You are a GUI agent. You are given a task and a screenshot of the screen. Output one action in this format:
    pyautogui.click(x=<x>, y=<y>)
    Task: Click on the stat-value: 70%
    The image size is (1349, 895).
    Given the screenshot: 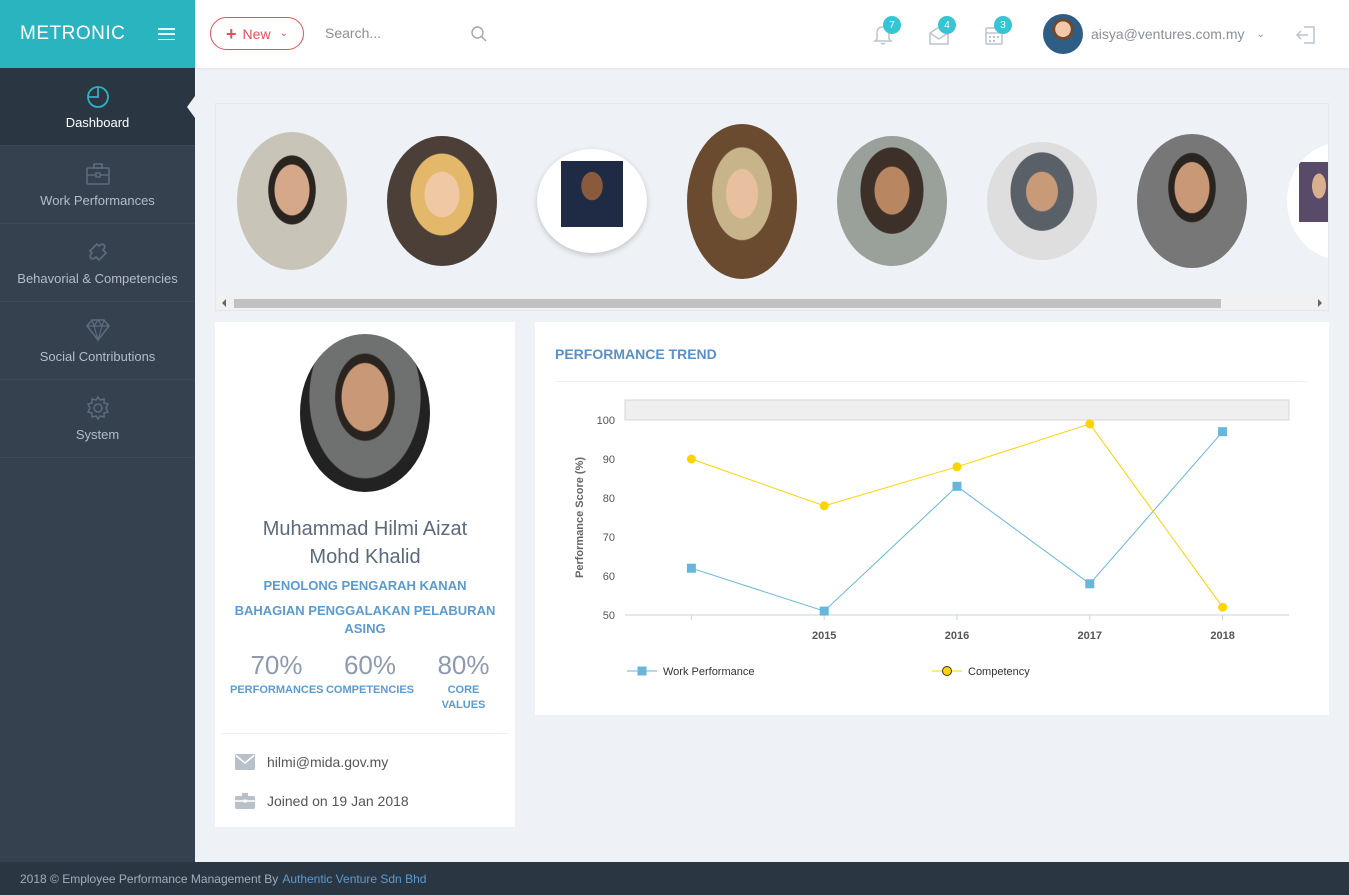 What is the action you would take?
    pyautogui.click(x=276, y=665)
    